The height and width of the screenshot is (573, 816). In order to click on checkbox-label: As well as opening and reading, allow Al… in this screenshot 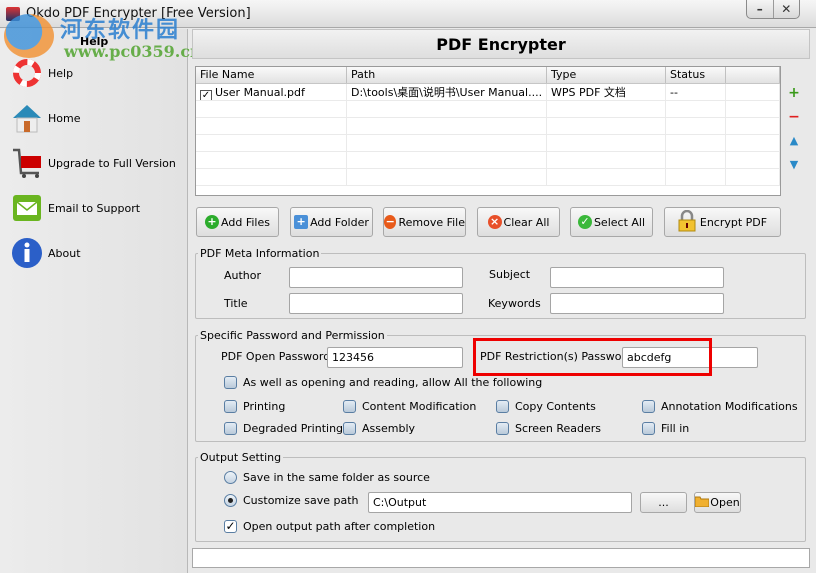, I will do `click(393, 382)`.